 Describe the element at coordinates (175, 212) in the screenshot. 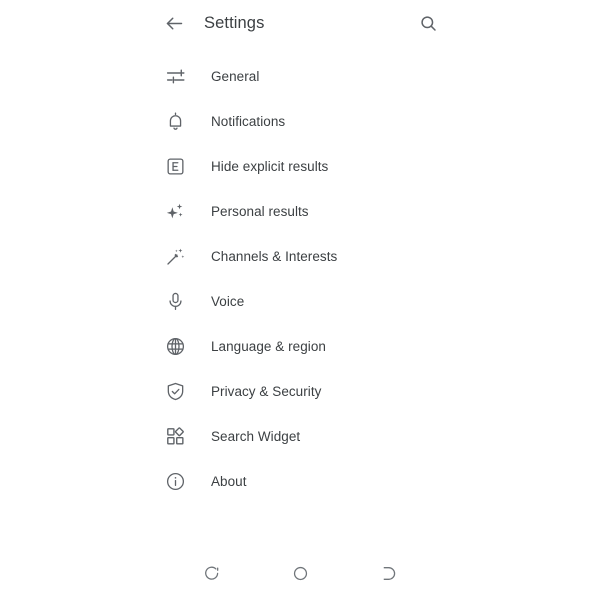

I see `sparkle-icon` at that location.